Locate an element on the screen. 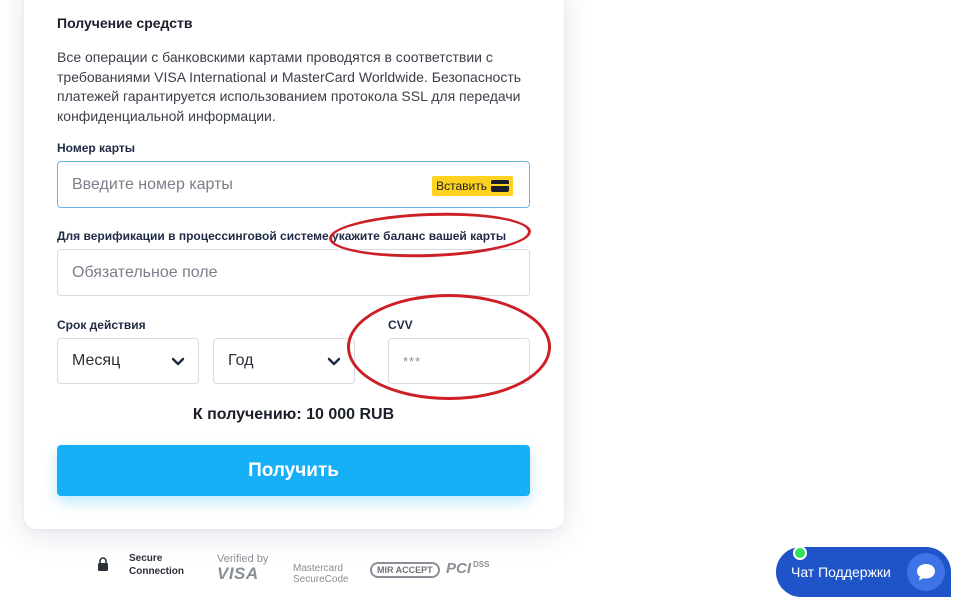  verified-by-visa-logo: Verified by VISA is located at coordinates (242, 568).